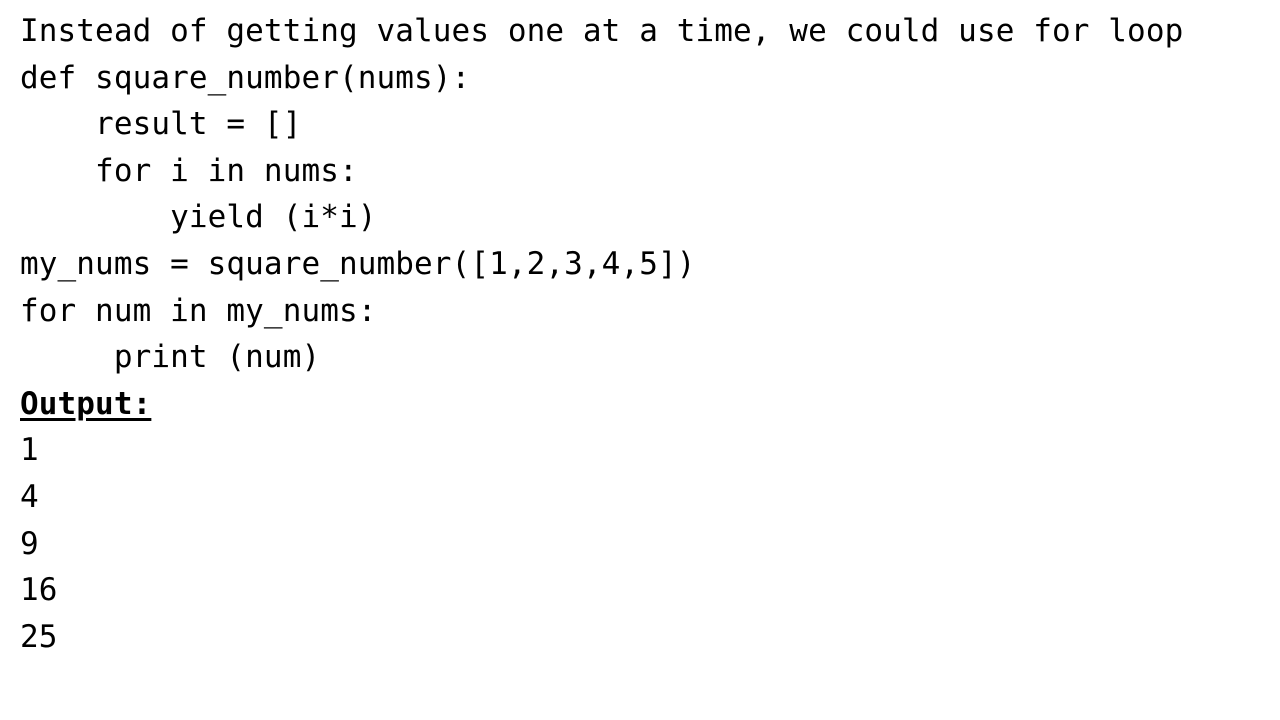 The height and width of the screenshot is (720, 1280). What do you see at coordinates (170, 357) in the screenshot?
I see `code-line: print (num)` at bounding box center [170, 357].